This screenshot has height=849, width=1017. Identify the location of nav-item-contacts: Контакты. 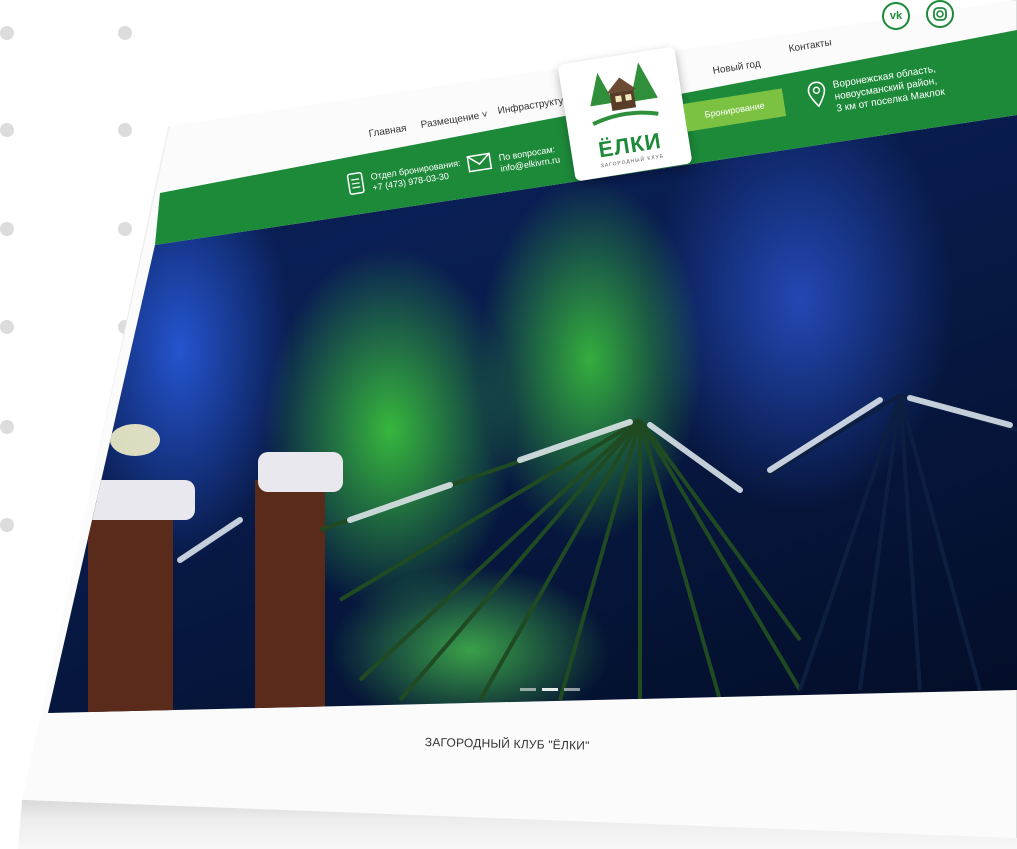
(810, 46).